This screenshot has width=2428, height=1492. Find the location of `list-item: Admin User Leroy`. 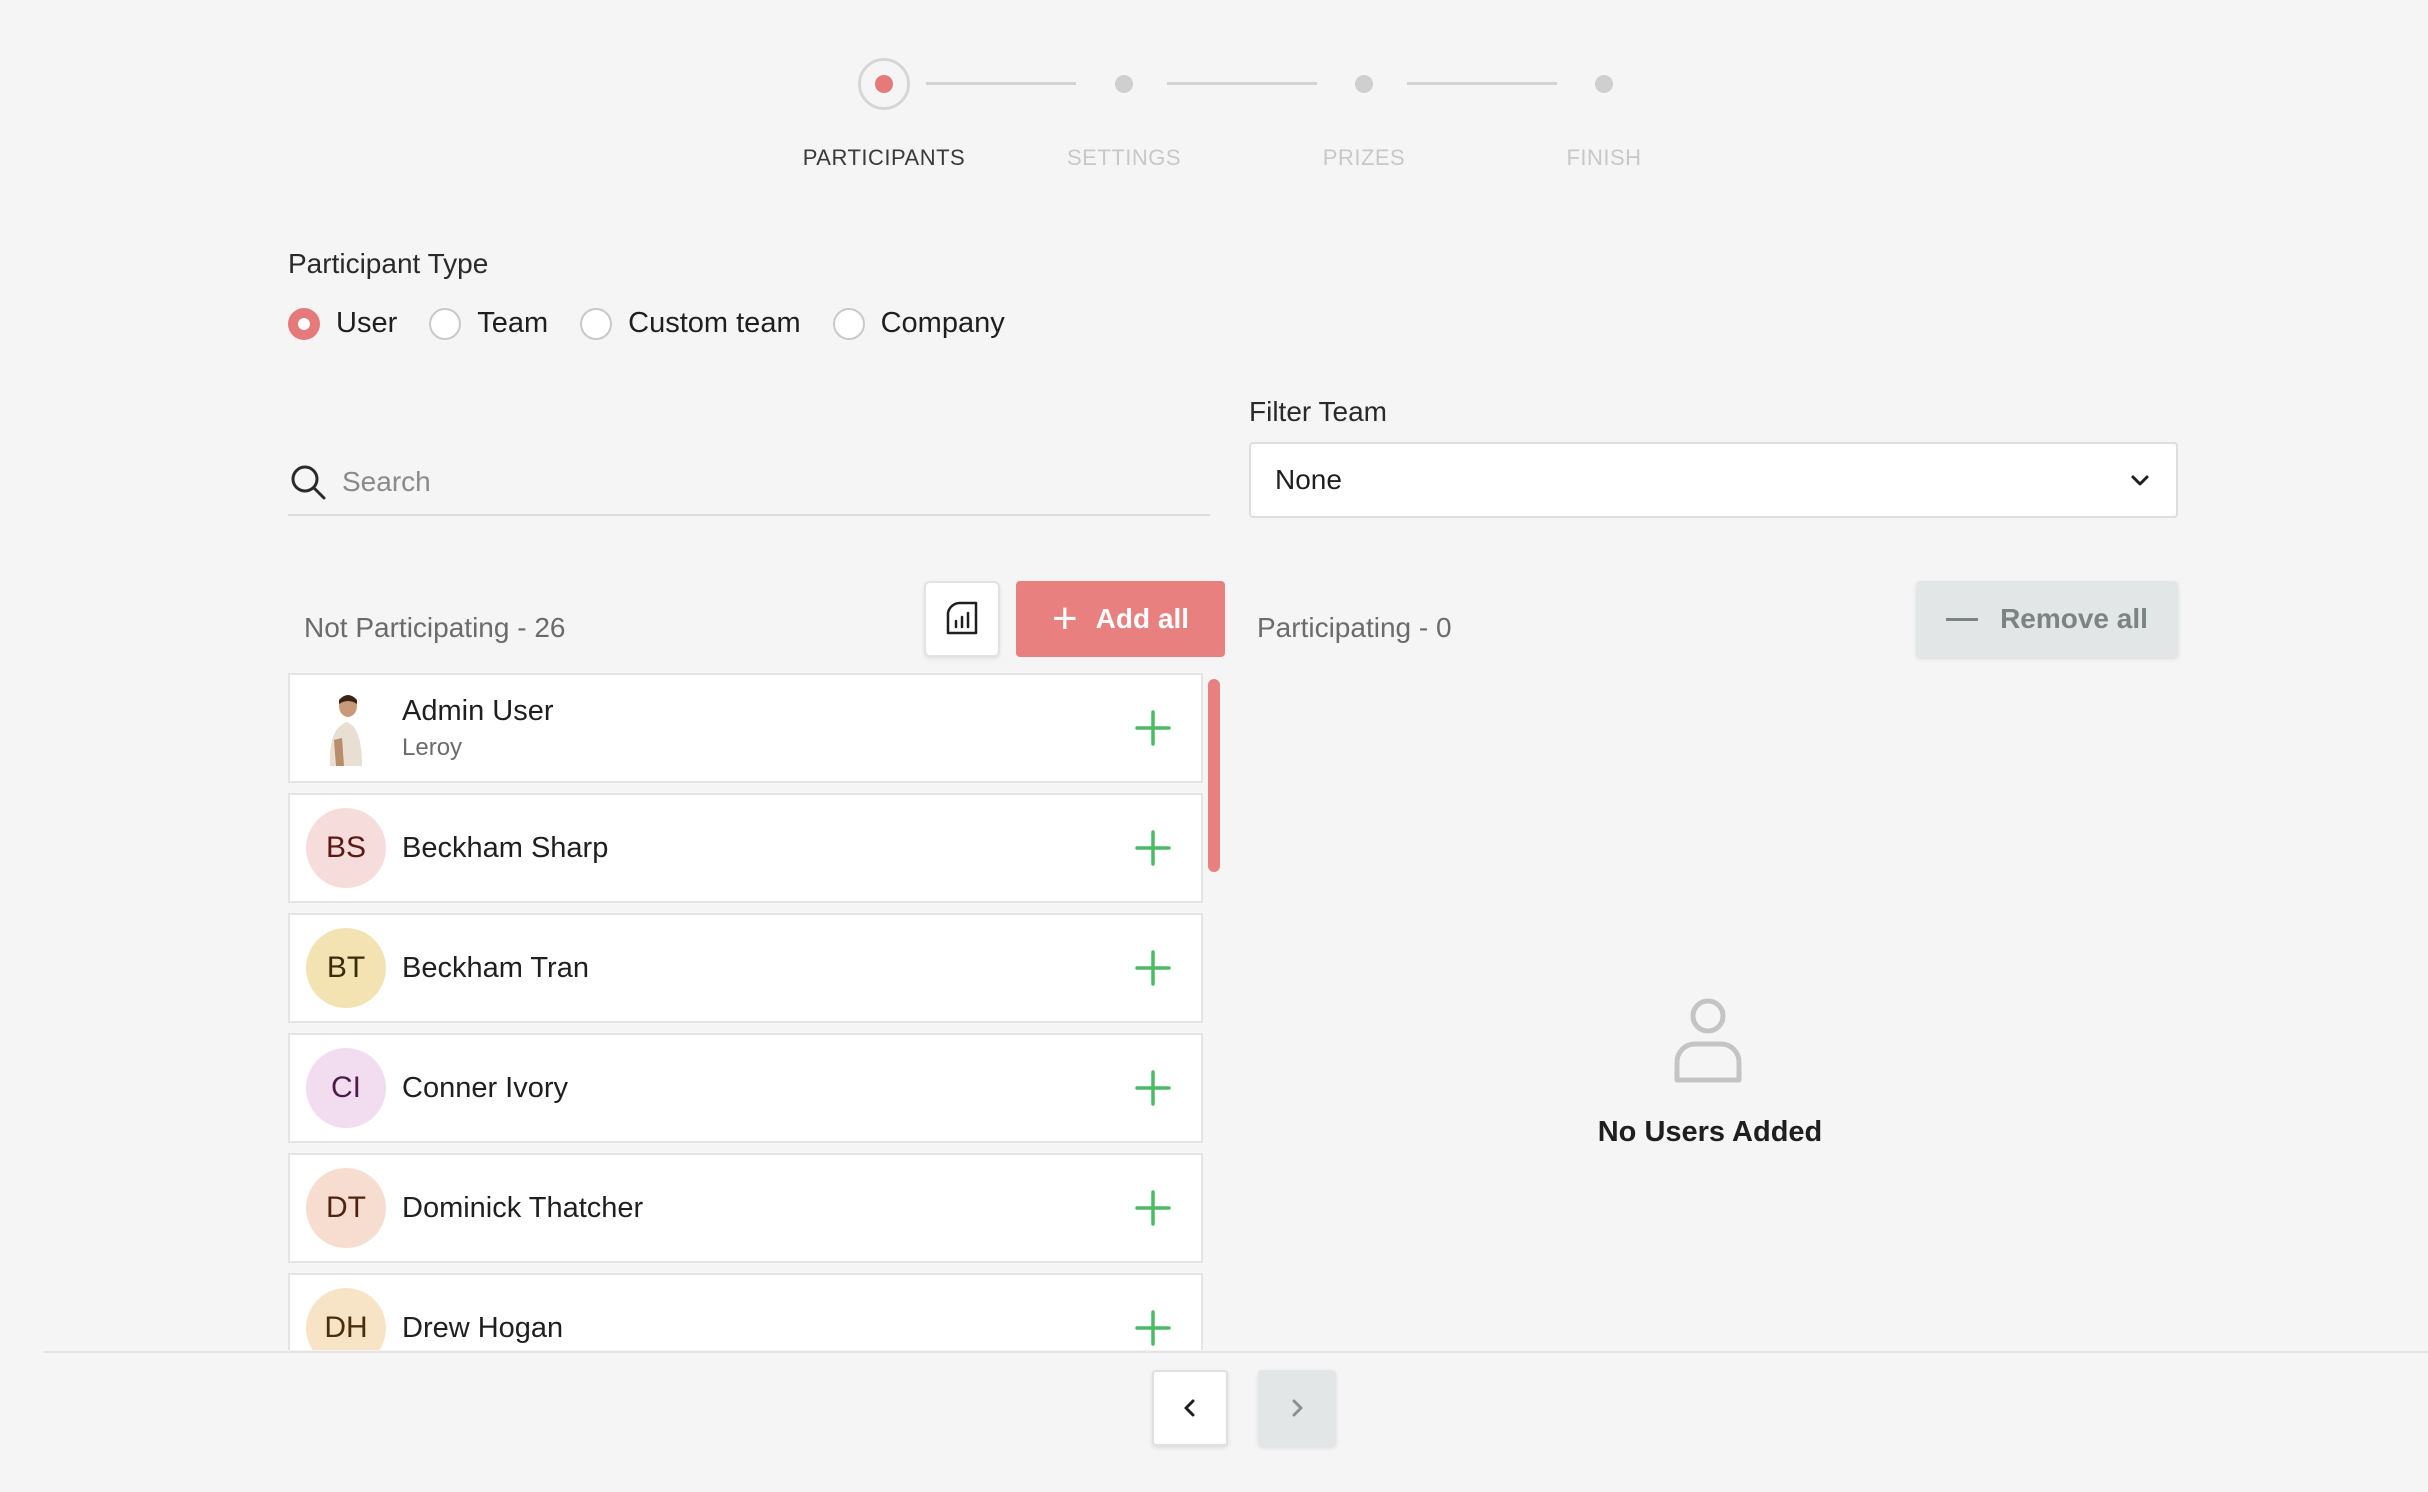

list-item: Admin User Leroy is located at coordinates (745, 728).